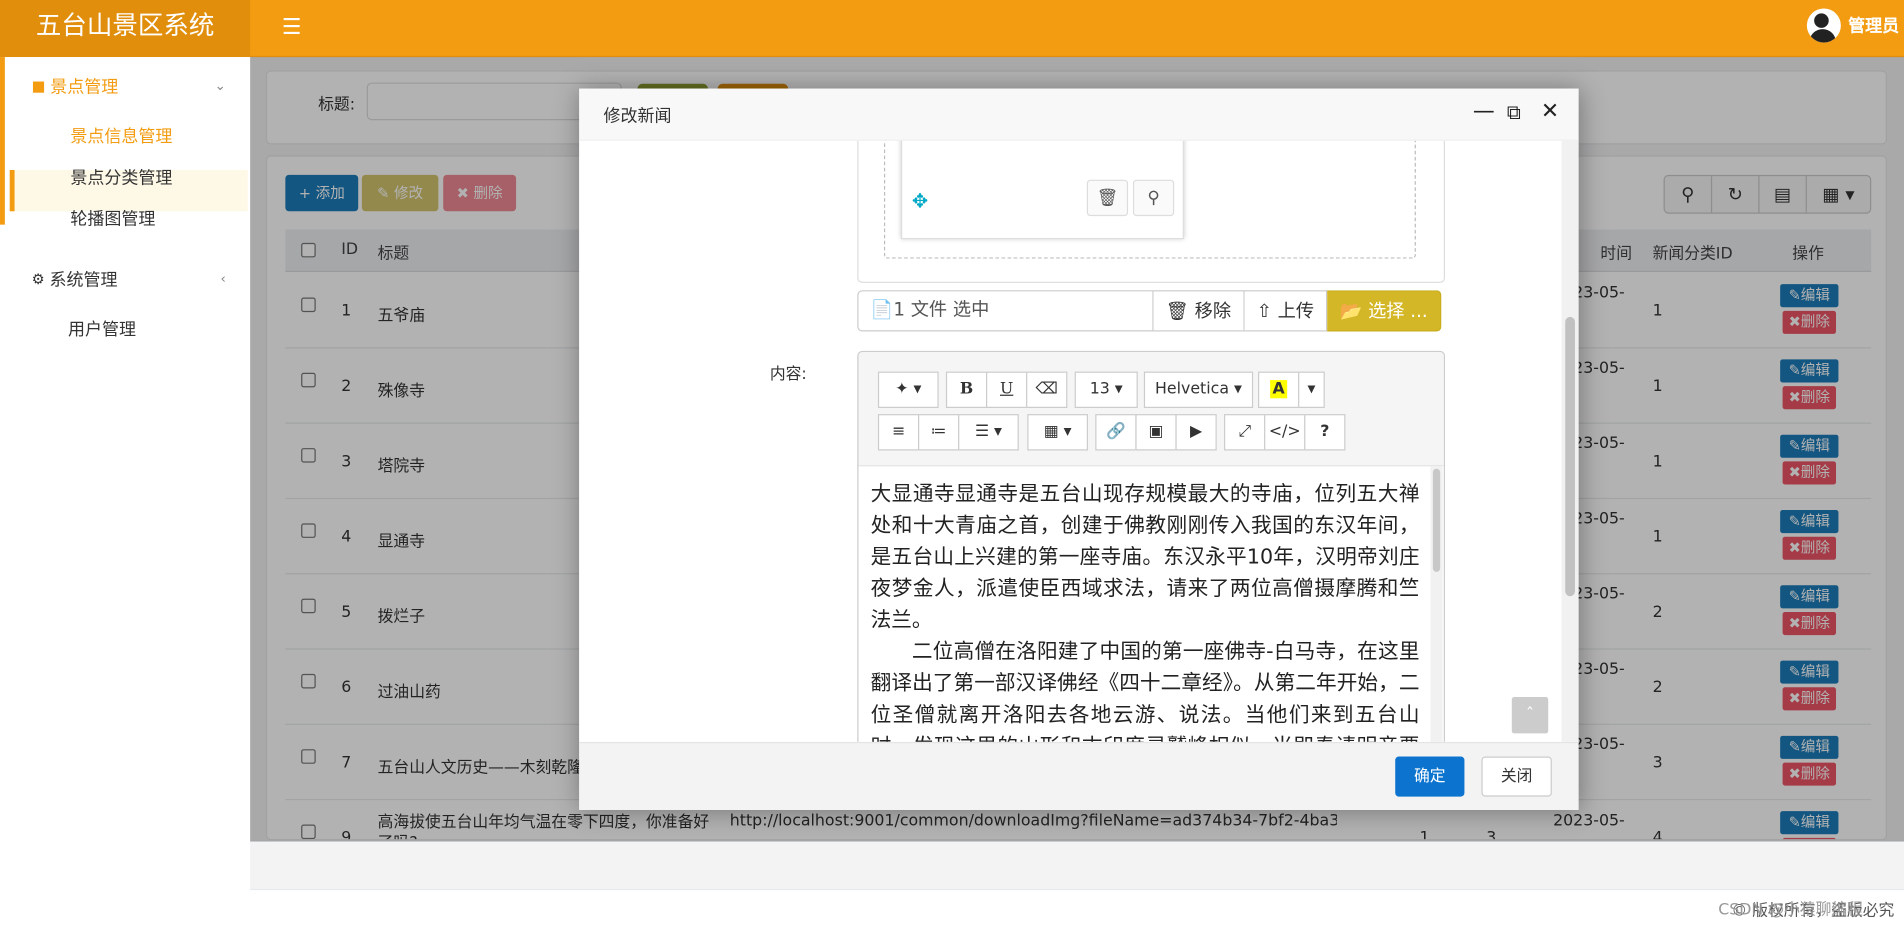 The width and height of the screenshot is (1904, 925). What do you see at coordinates (952, 29) in the screenshot?
I see `top-navbar: 五台山景区系统 ☰ 管理员` at bounding box center [952, 29].